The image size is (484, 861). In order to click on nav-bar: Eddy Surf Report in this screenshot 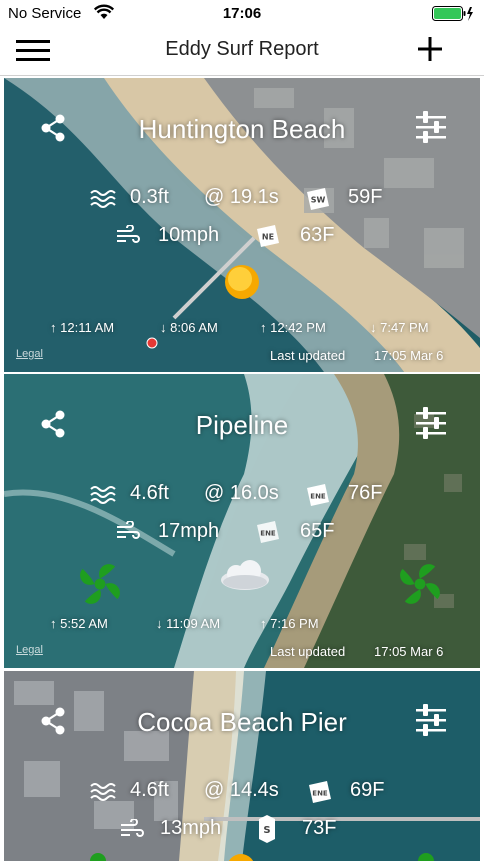, I will do `click(242, 52)`.